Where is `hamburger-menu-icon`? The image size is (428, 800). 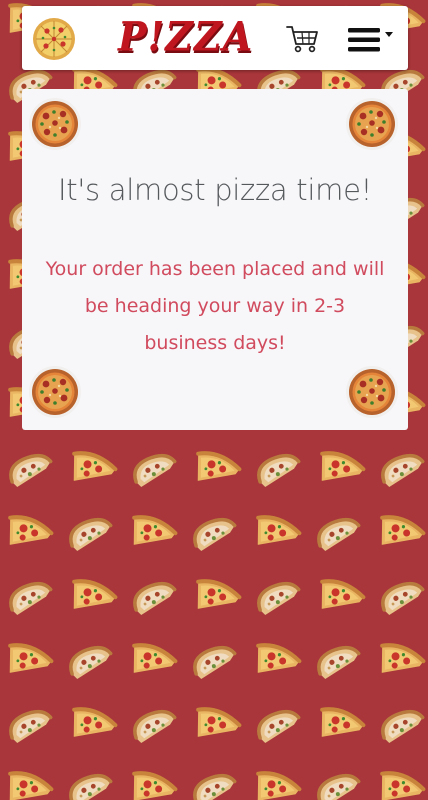 hamburger-menu-icon is located at coordinates (370, 40).